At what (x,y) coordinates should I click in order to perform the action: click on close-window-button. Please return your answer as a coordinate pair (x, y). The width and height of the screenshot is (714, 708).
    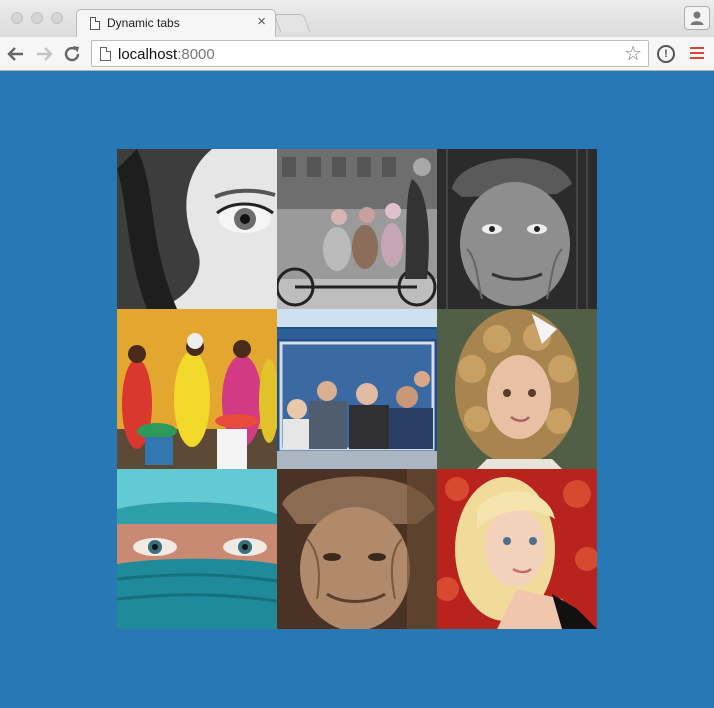
    Looking at the image, I should click on (17, 18).